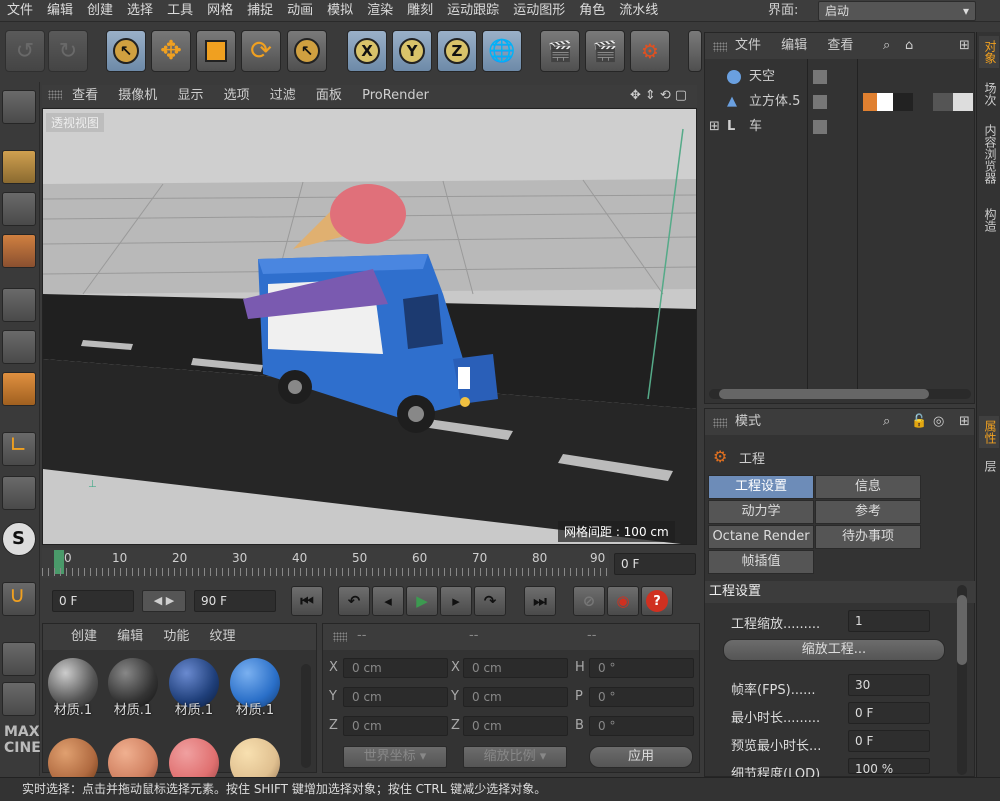 This screenshot has width=1000, height=801. What do you see at coordinates (130, 636) in the screenshot?
I see `mat-menu-edit: 编辑` at bounding box center [130, 636].